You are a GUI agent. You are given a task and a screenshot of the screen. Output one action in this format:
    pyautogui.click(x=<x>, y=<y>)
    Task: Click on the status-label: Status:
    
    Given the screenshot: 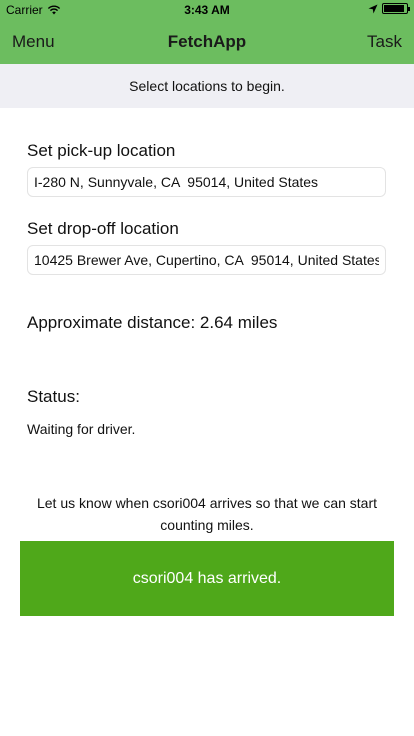 What is the action you would take?
    pyautogui.click(x=53, y=396)
    